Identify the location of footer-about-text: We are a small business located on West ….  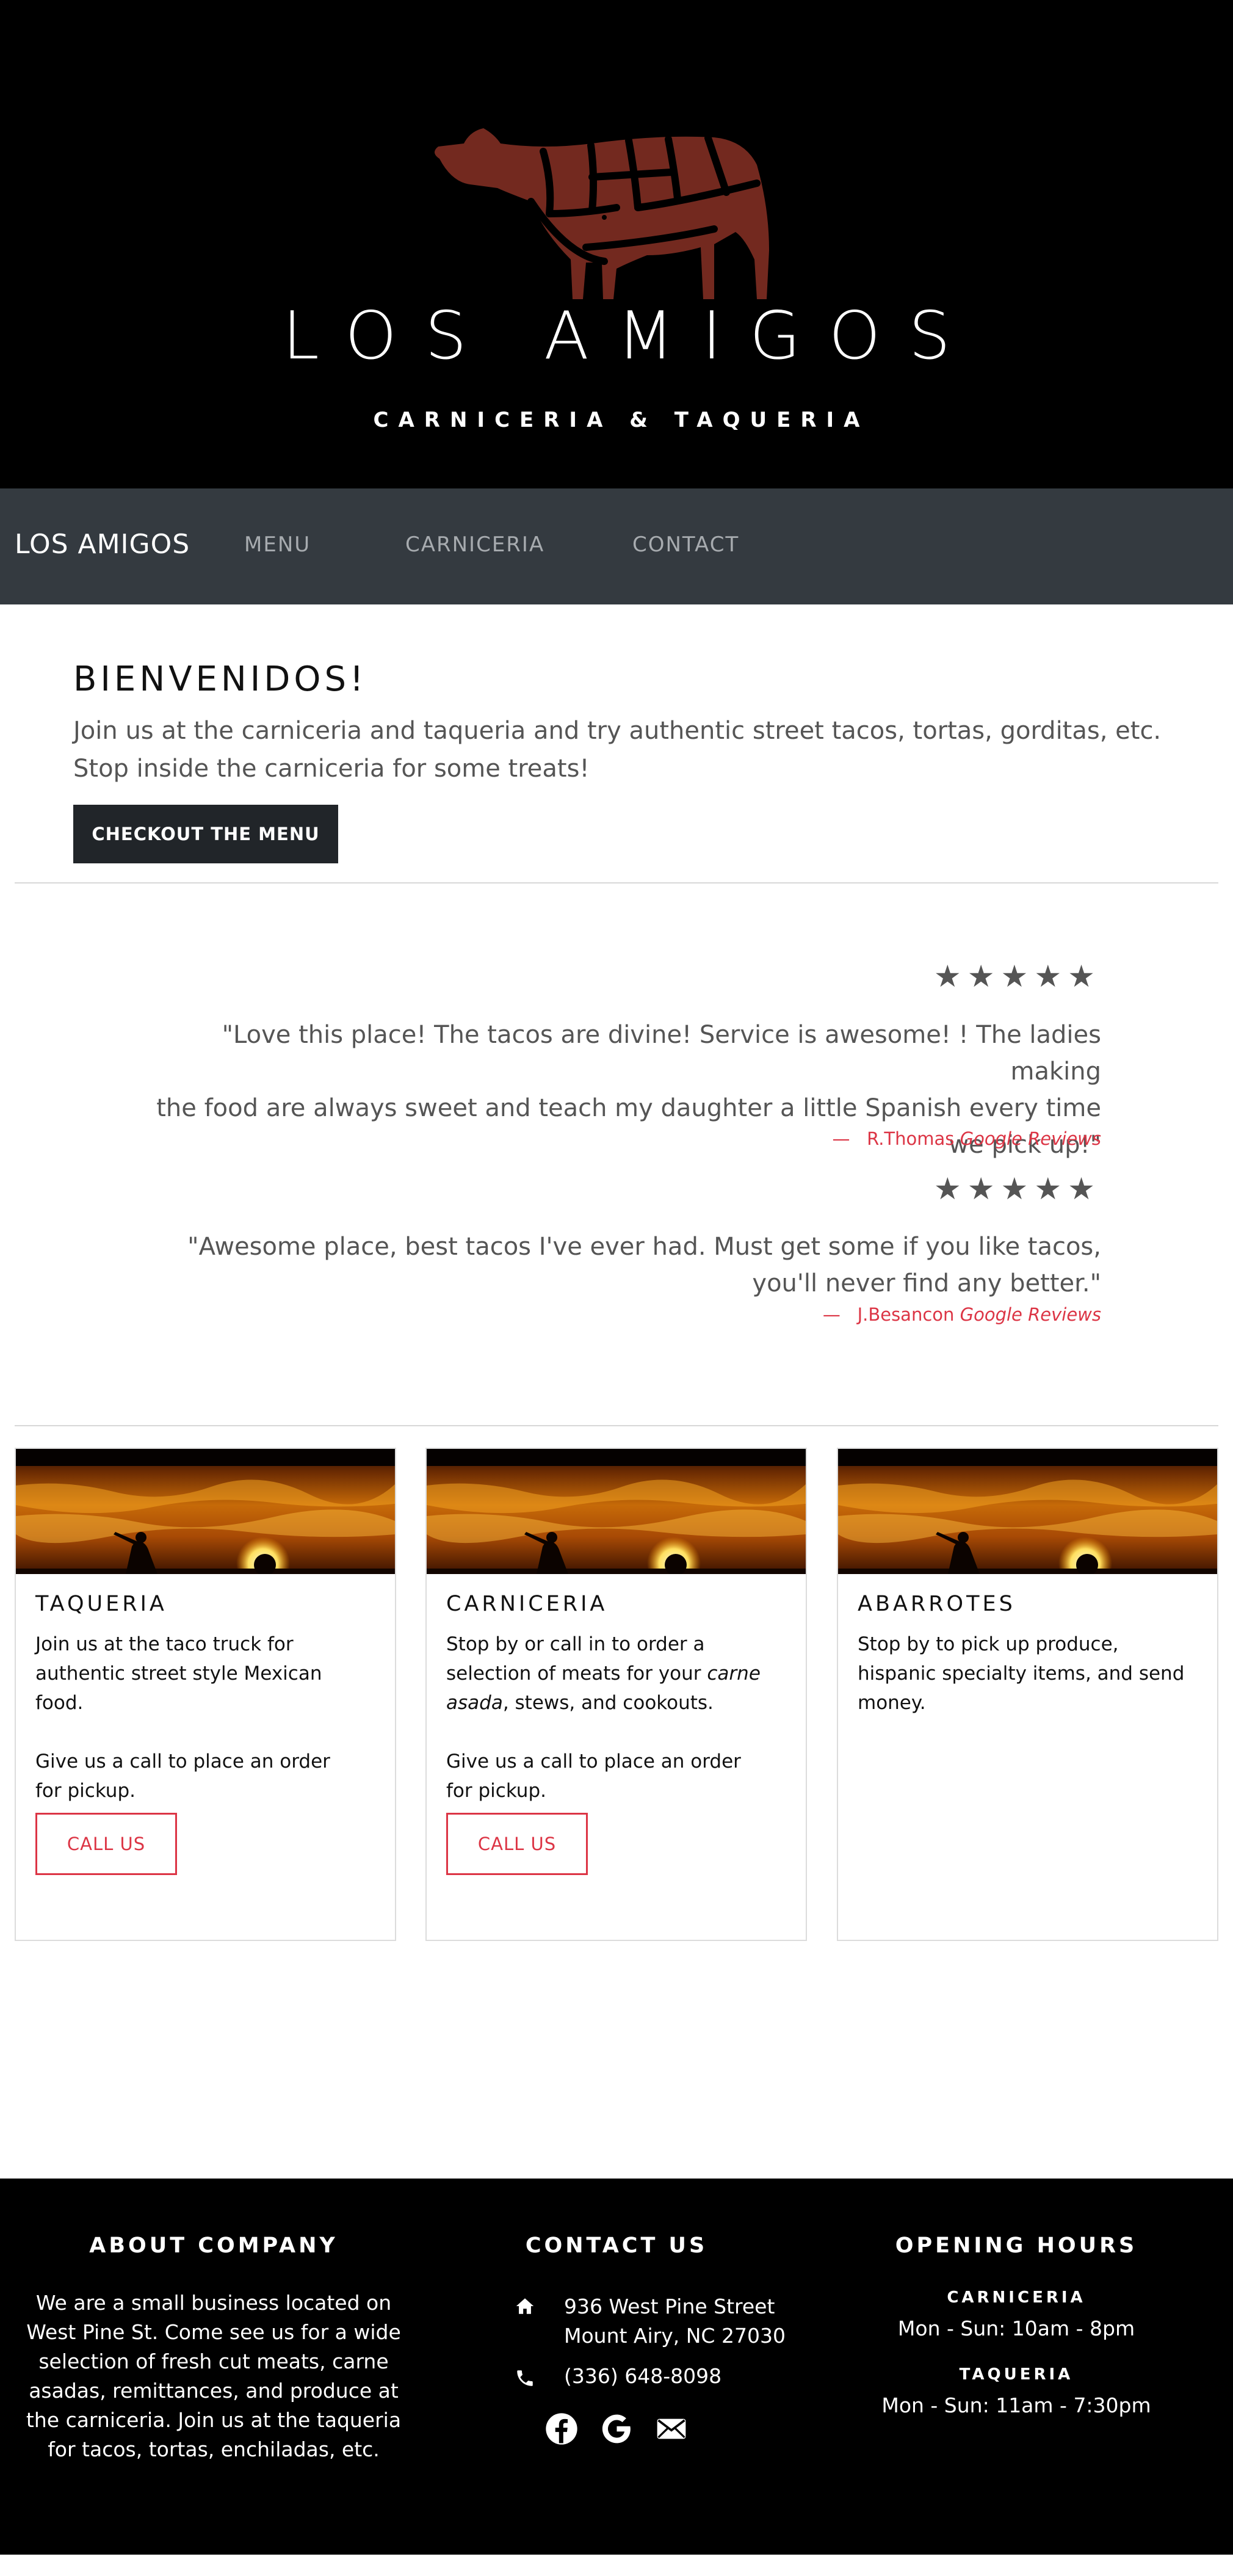
(213, 2376).